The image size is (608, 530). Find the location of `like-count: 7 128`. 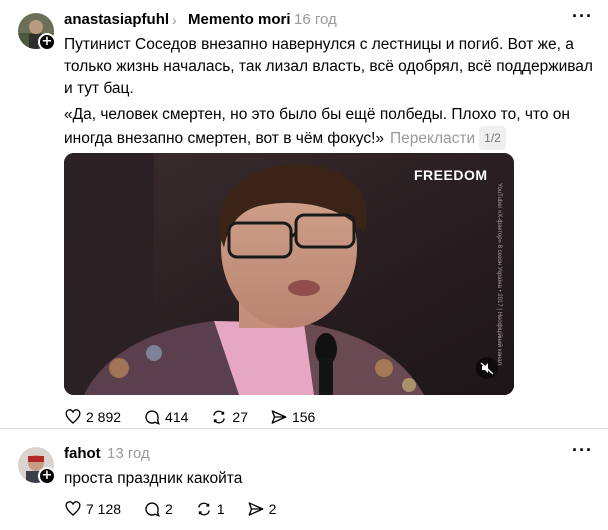

like-count: 7 128 is located at coordinates (104, 509).